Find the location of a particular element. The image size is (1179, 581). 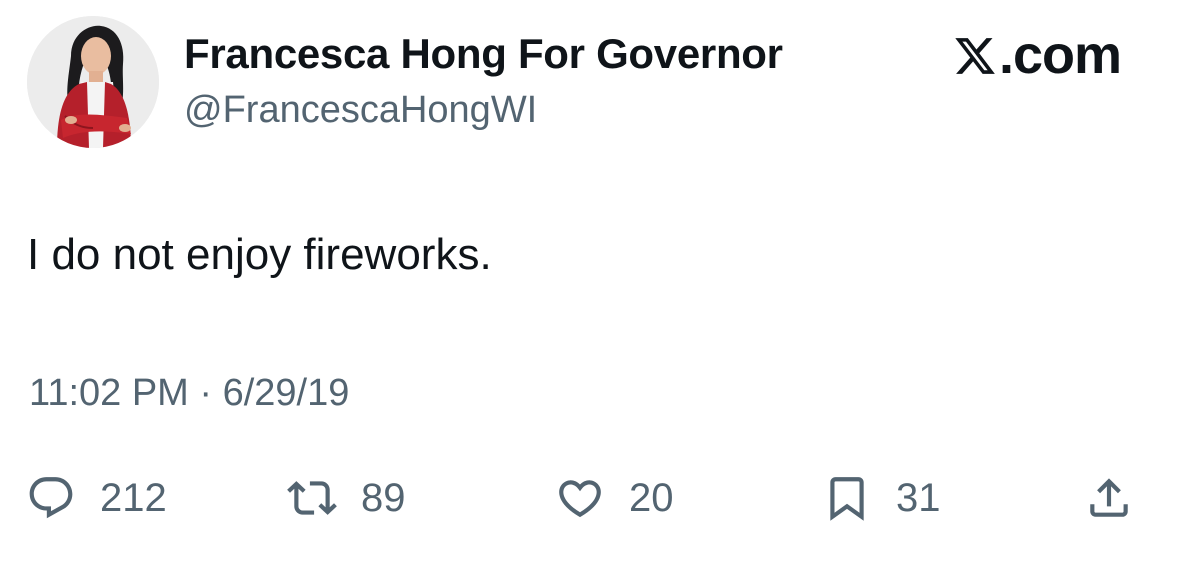

brand-watermark: .com is located at coordinates (1037, 55).